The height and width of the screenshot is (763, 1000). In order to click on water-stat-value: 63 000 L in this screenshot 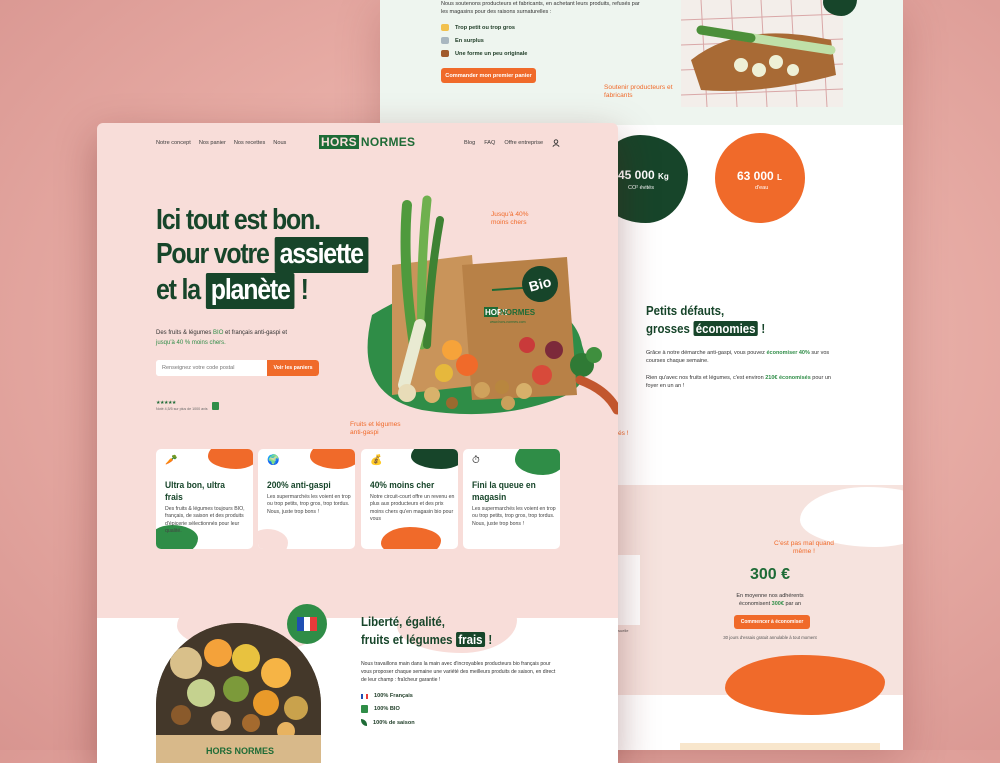, I will do `click(759, 176)`.